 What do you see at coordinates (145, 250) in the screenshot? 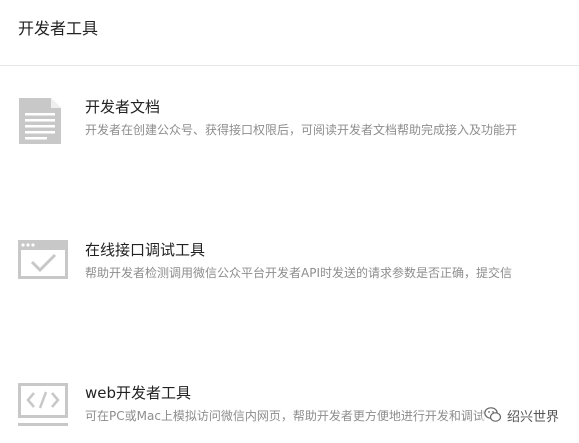
I see `tool-title: 在线接口调试工具` at bounding box center [145, 250].